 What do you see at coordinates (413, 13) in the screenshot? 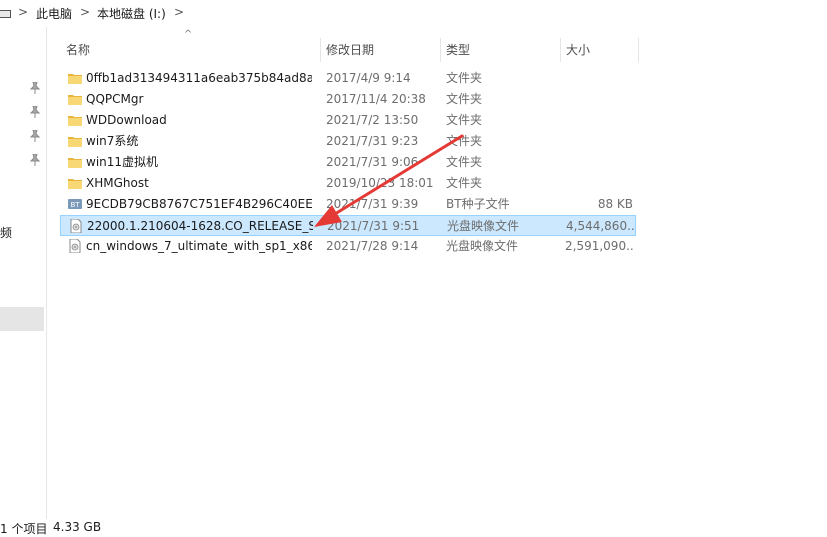
I see `address-breadcrumb: > 此电脑 > 本地磁盘 (I:) >` at bounding box center [413, 13].